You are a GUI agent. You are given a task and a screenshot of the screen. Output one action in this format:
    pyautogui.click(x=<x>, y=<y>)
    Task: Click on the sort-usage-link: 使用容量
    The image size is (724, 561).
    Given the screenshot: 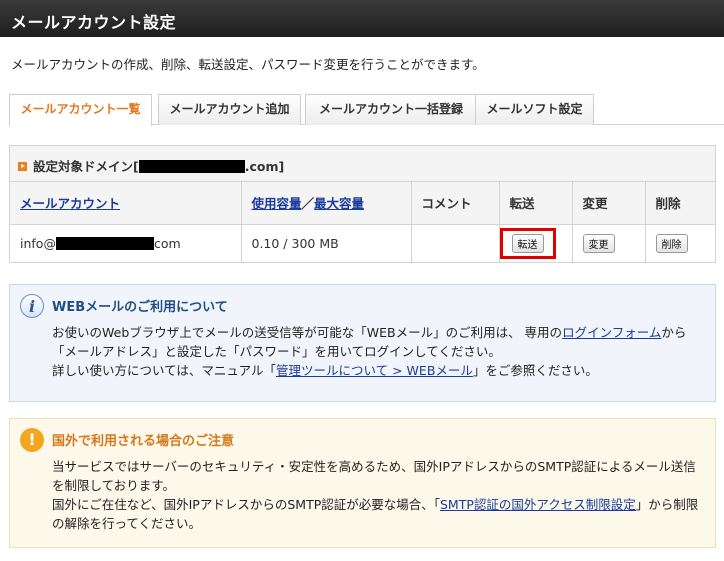 What is the action you would take?
    pyautogui.click(x=277, y=203)
    